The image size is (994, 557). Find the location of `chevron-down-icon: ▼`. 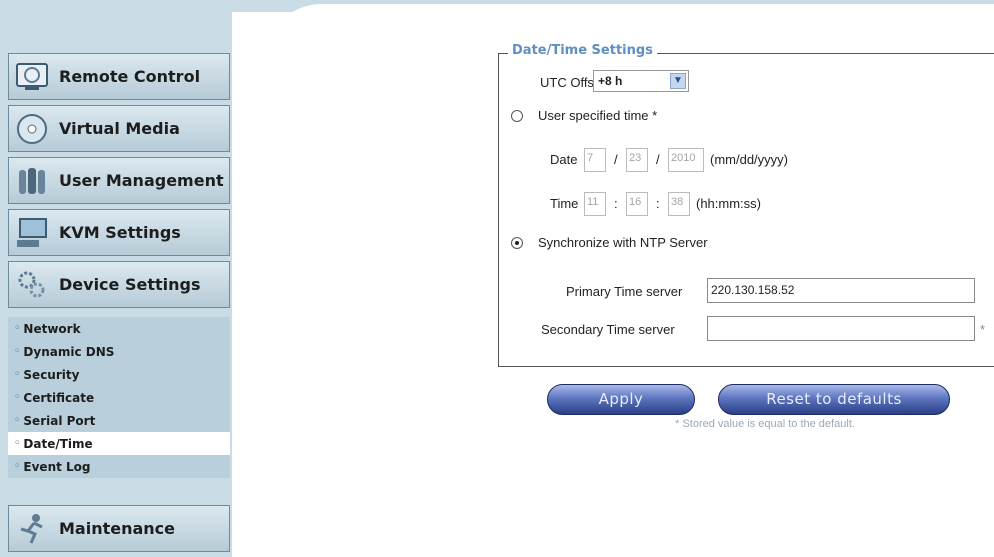

chevron-down-icon: ▼ is located at coordinates (678, 81).